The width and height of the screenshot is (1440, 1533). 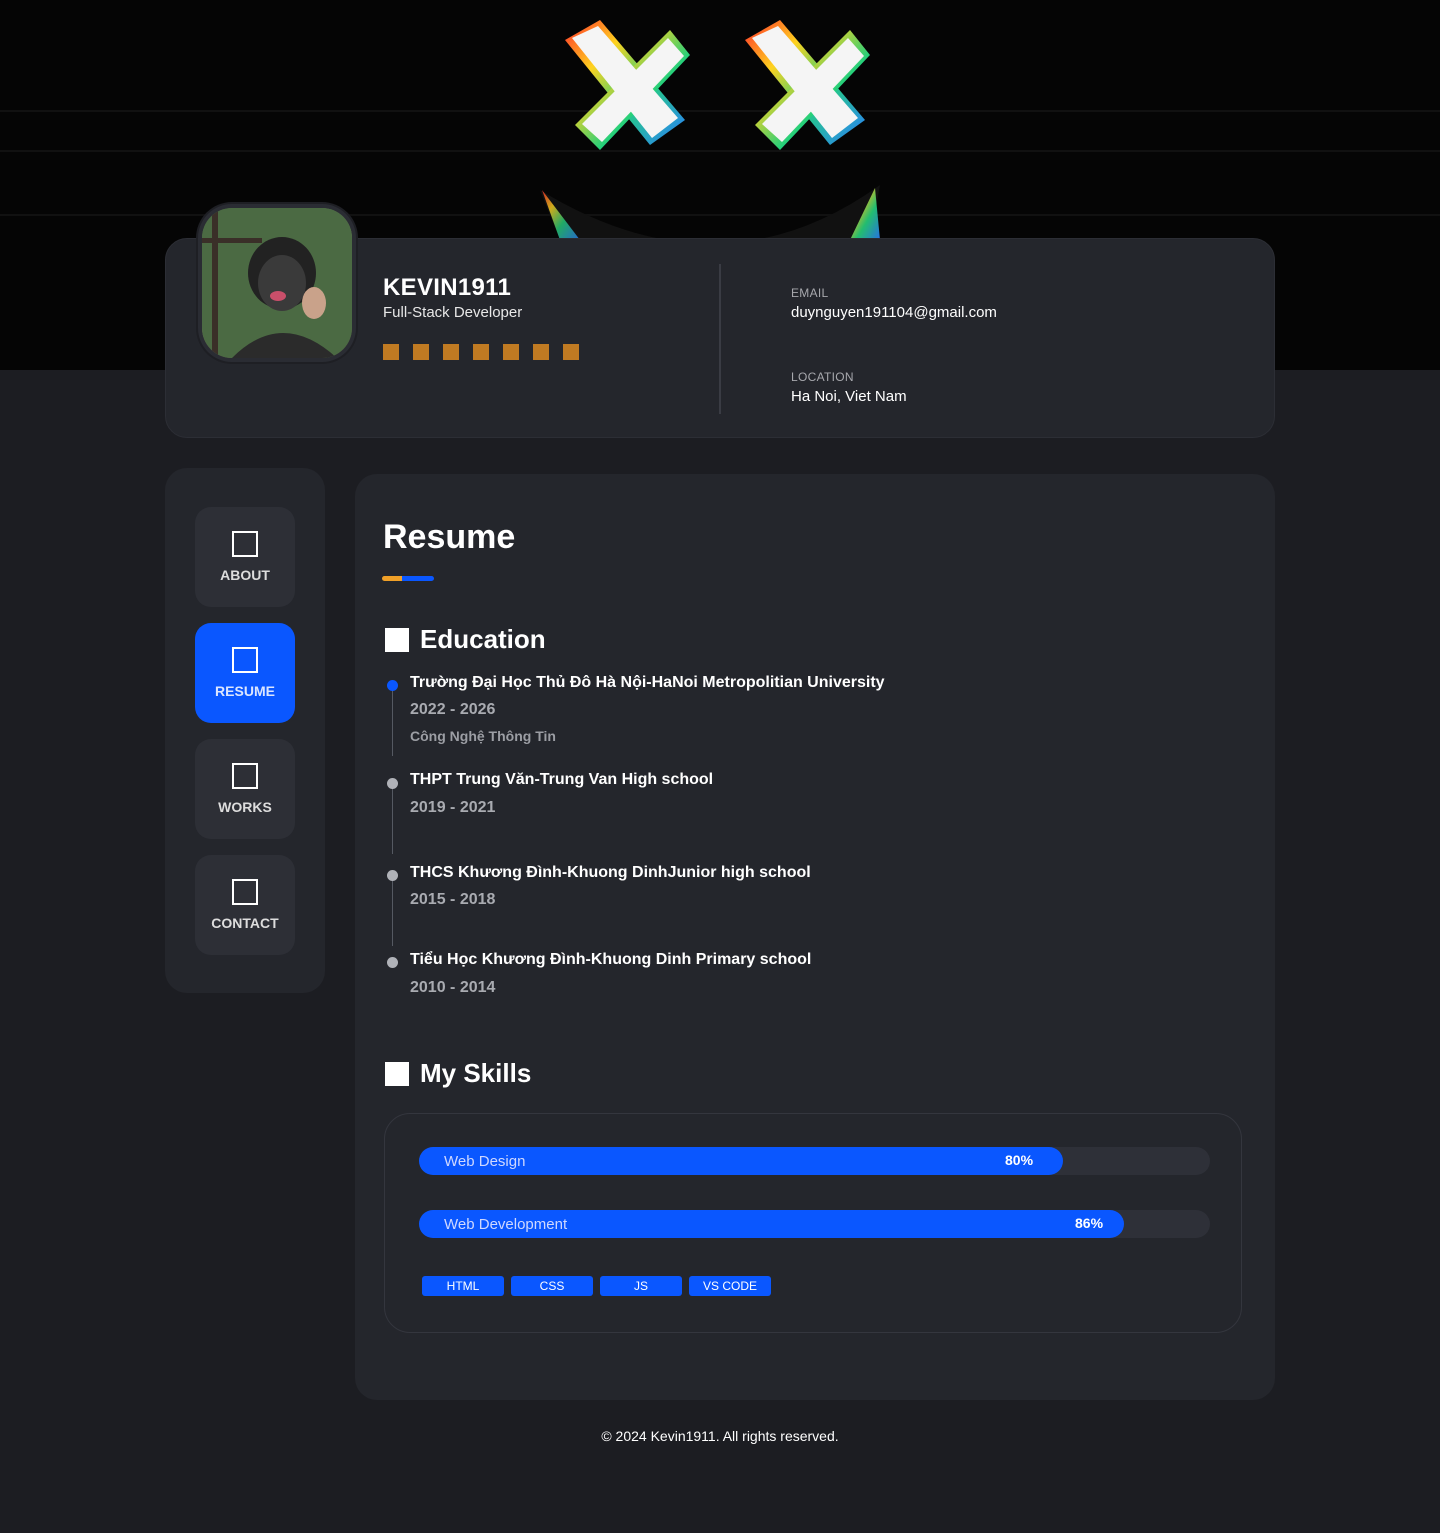 I want to click on skill-percent: 80%, so click(x=1019, y=1160).